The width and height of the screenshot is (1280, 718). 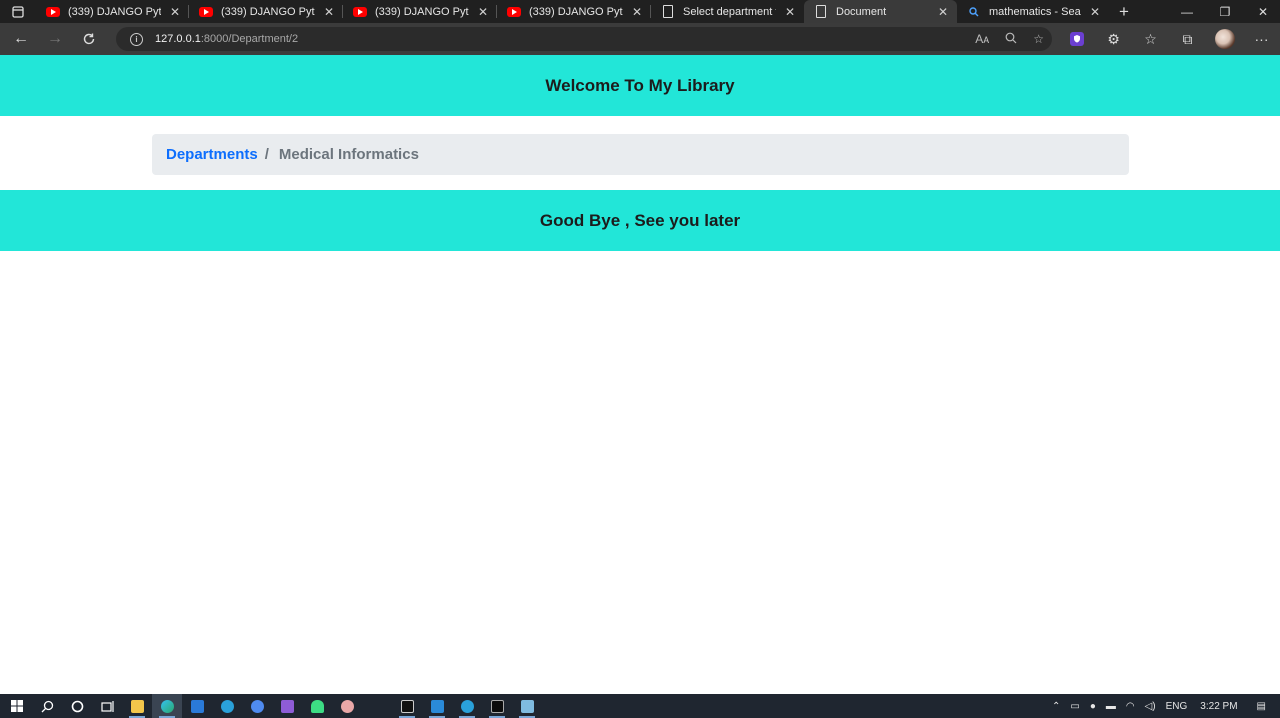 I want to click on footer-banner: Good Bye , See you later, so click(x=640, y=220).